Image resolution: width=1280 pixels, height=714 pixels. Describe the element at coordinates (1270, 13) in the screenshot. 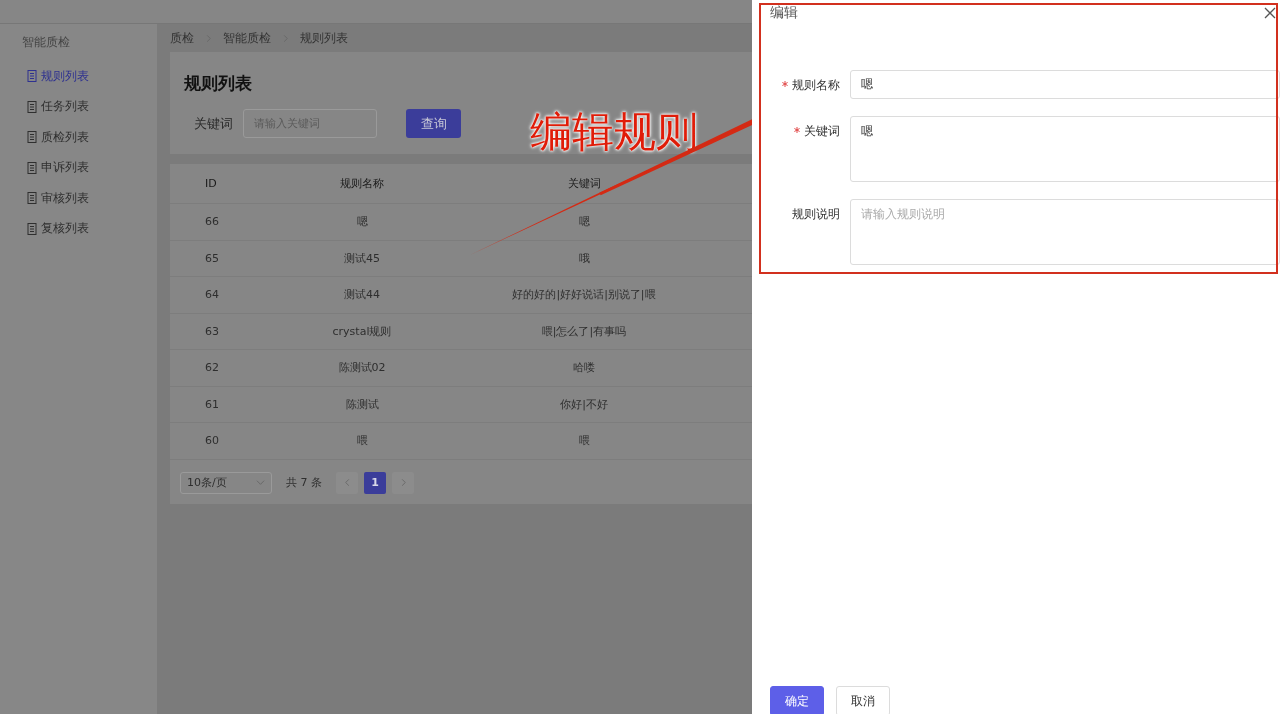

I see `close-icon` at that location.